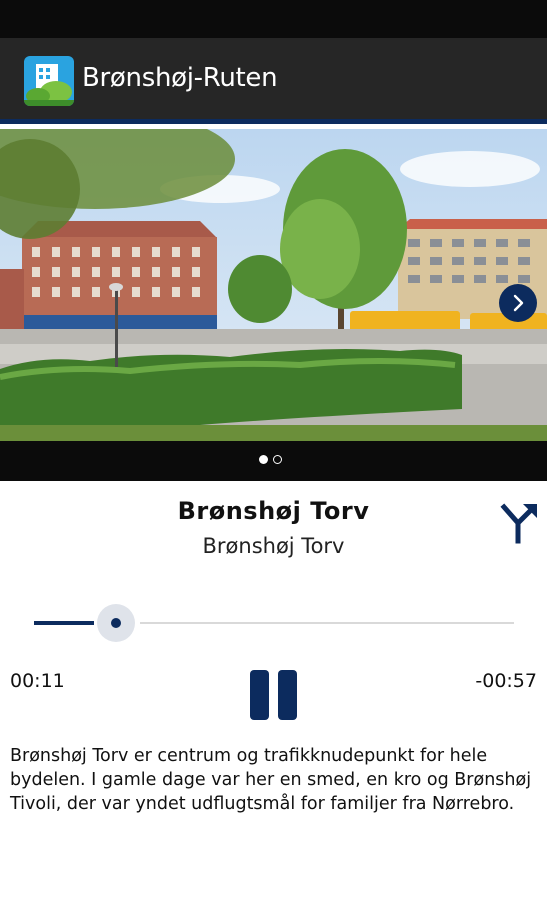 The height and width of the screenshot is (900, 547). Describe the element at coordinates (506, 681) in the screenshot. I see `remaining-time: -00:57` at that location.